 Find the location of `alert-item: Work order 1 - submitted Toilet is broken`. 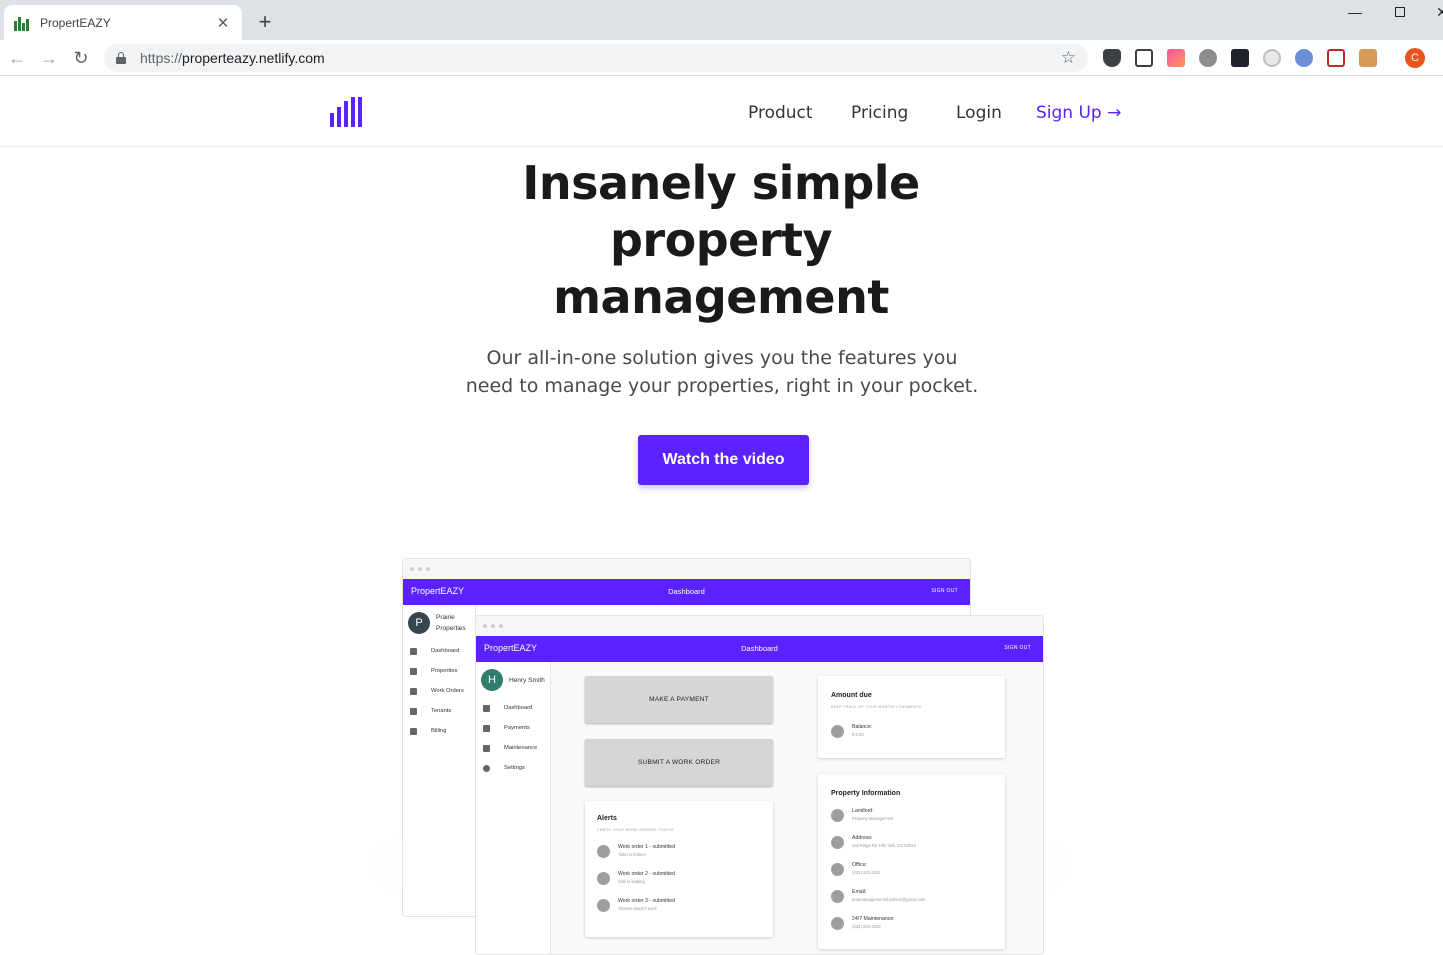

alert-item: Work order 1 - submitted Toilet is broken is located at coordinates (679, 851).